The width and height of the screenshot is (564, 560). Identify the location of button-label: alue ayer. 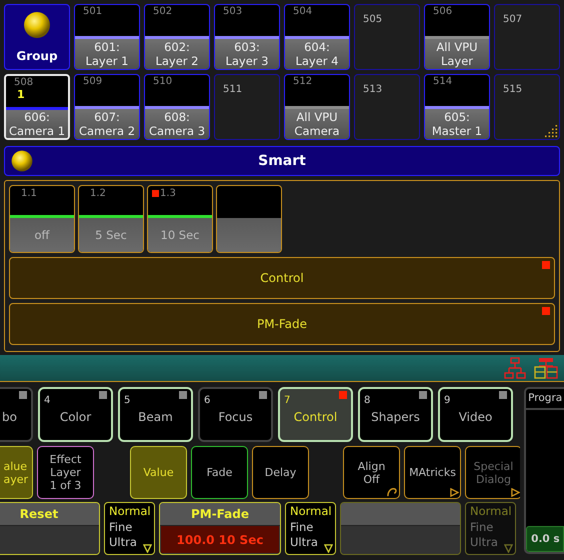
(15, 473).